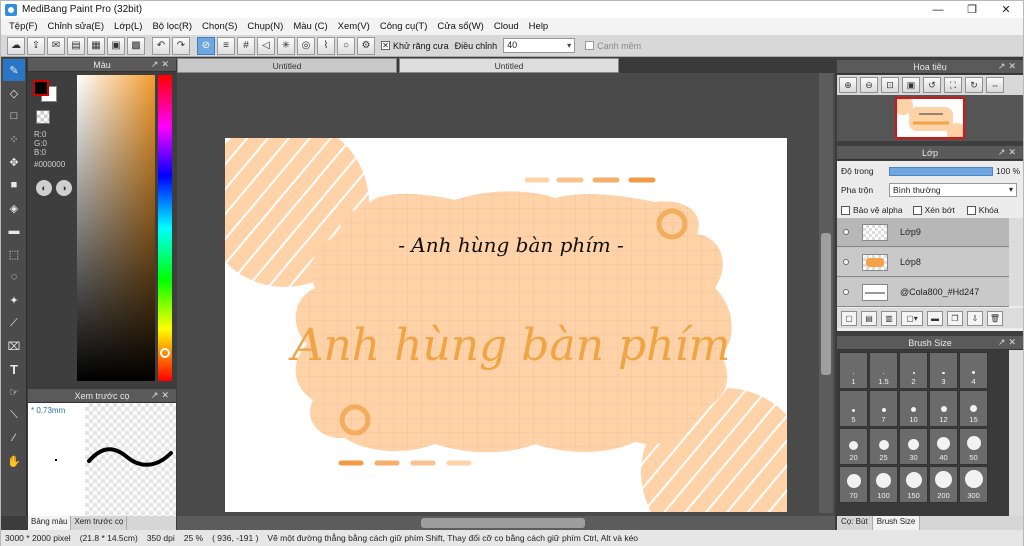 The image size is (1024, 546). What do you see at coordinates (96, 45) in the screenshot?
I see `document-icon: ▦` at bounding box center [96, 45].